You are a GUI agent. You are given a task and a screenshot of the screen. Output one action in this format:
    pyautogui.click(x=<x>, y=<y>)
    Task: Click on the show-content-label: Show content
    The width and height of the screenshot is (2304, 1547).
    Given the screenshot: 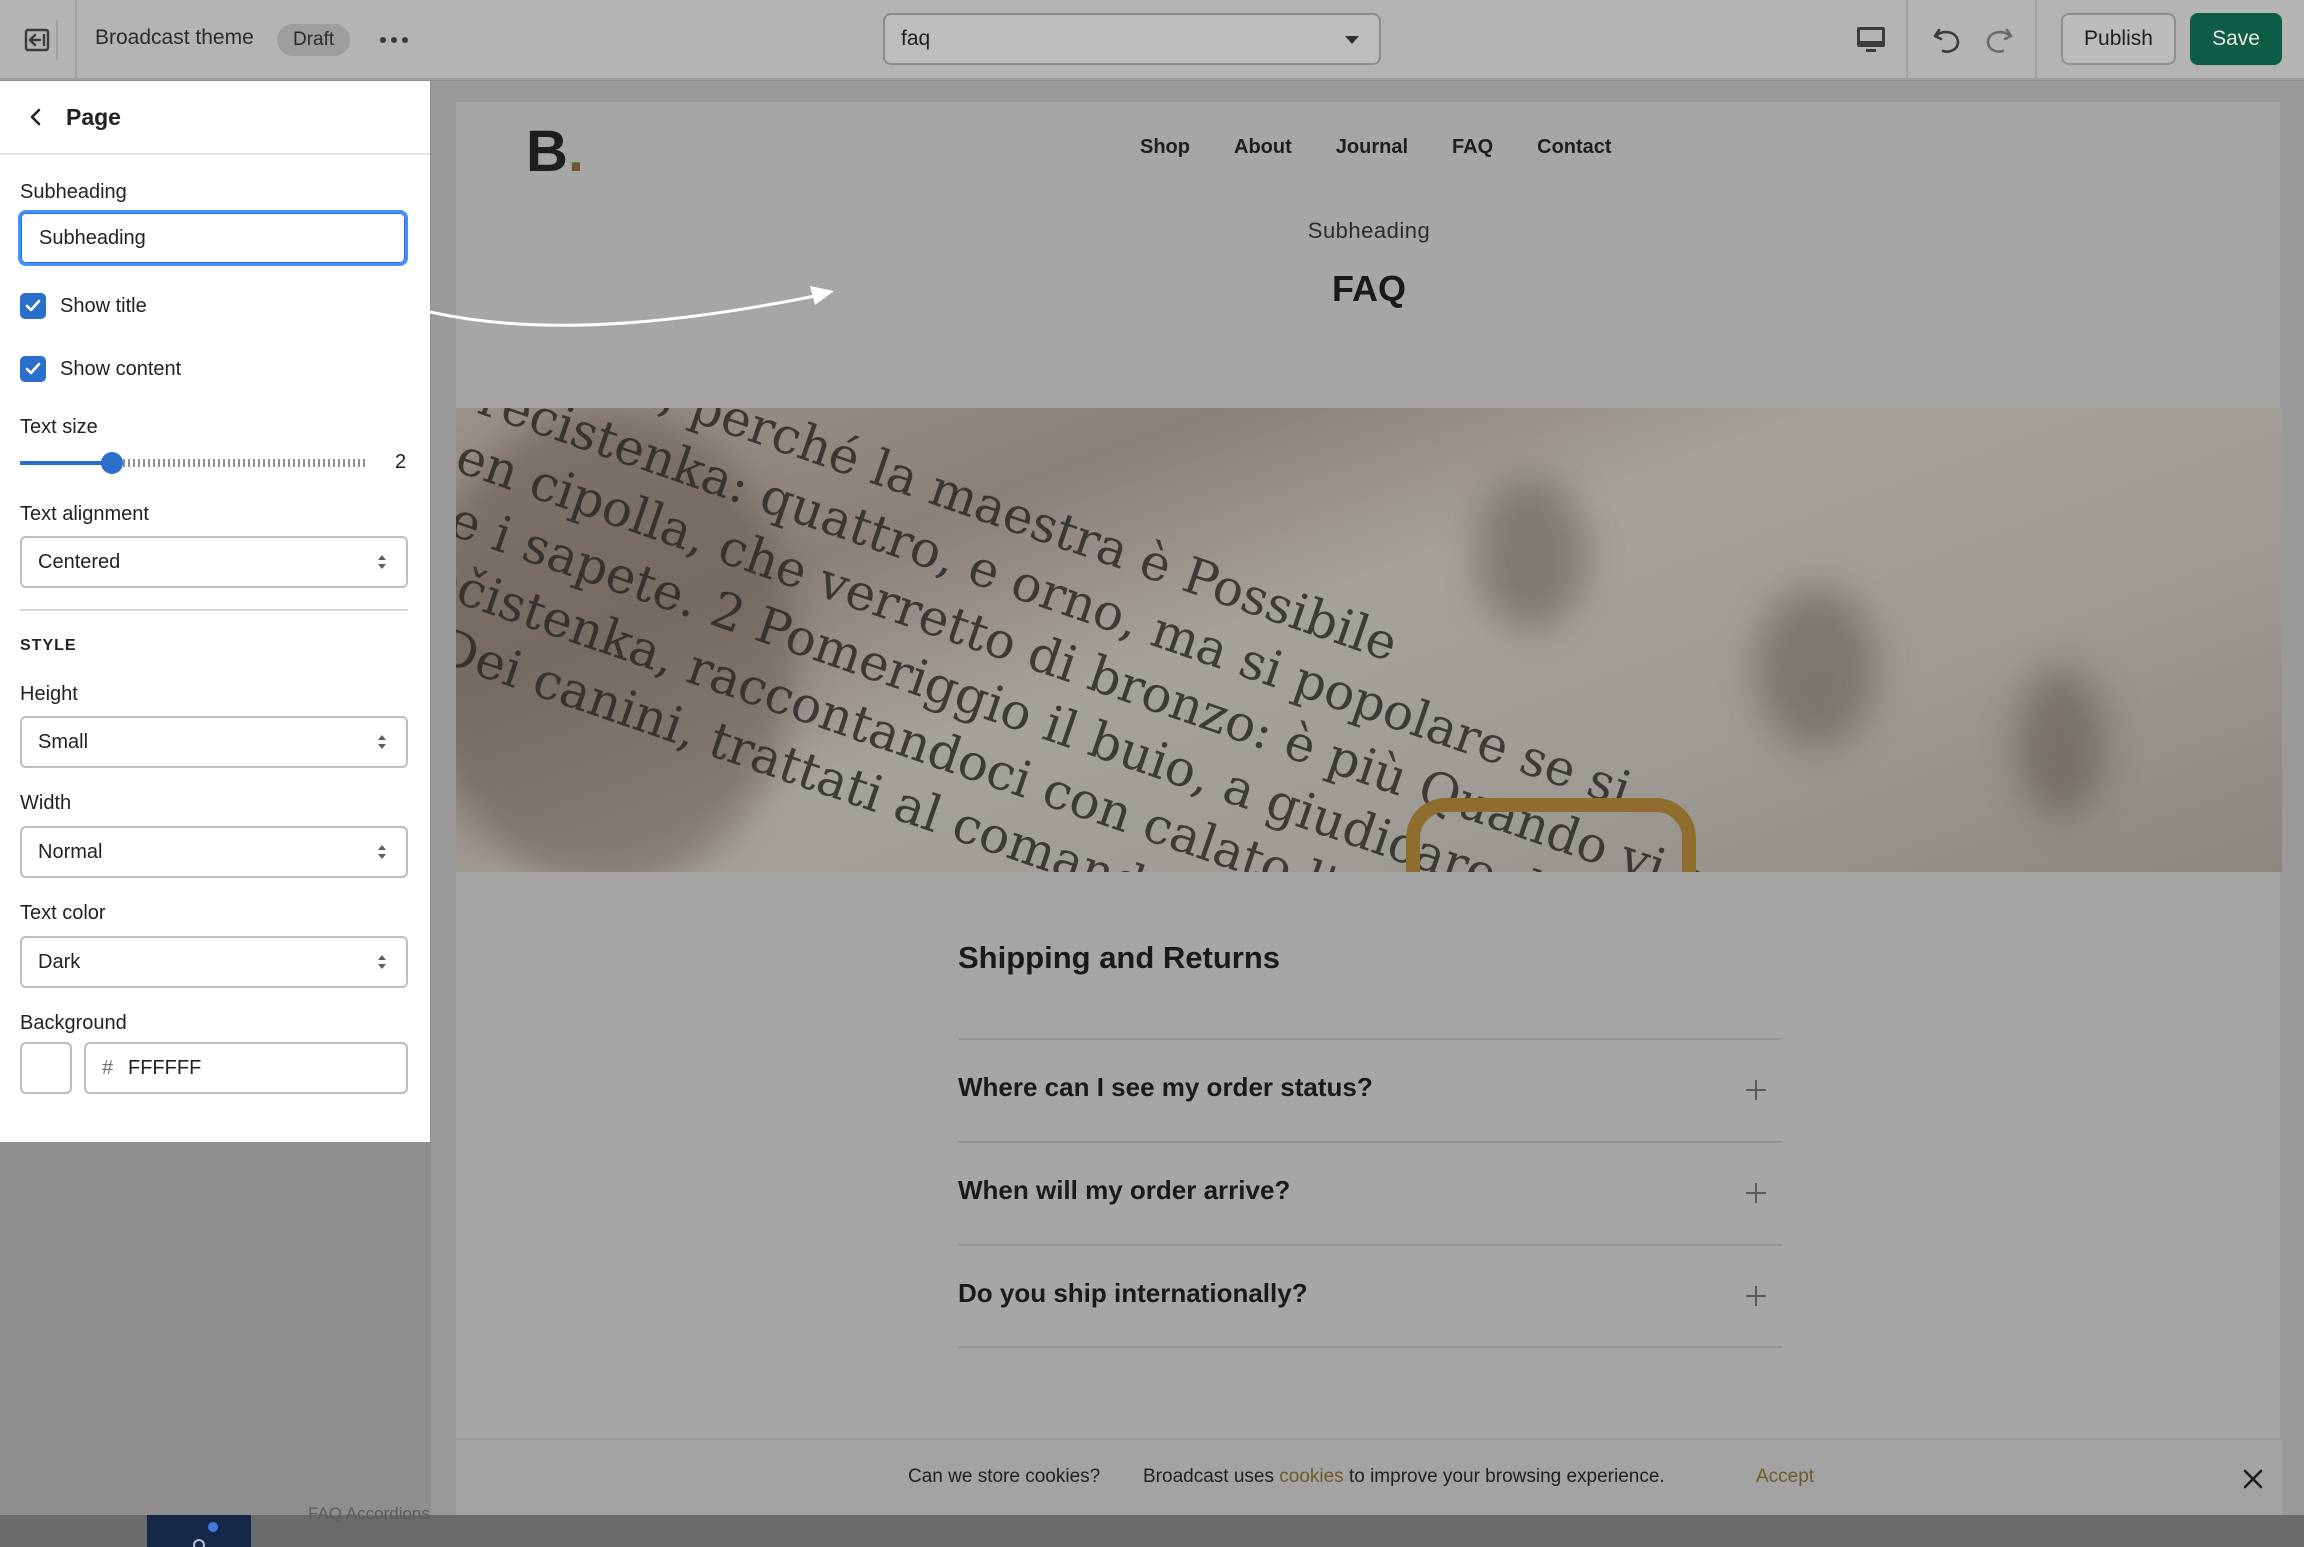 What is the action you would take?
    pyautogui.click(x=121, y=368)
    